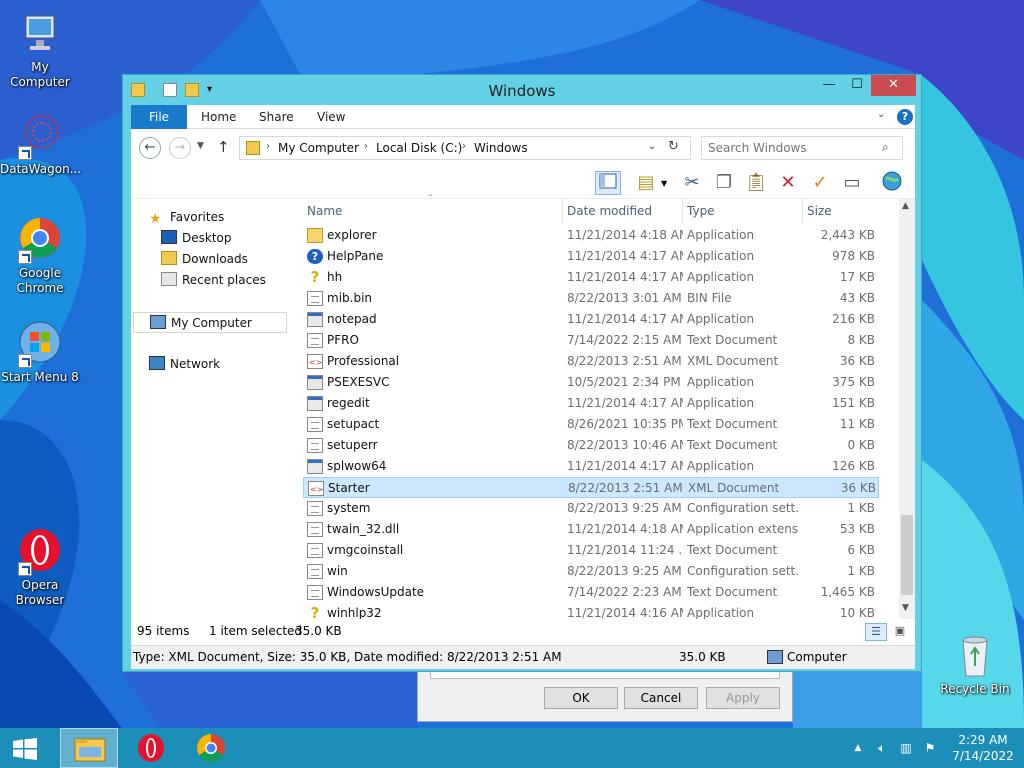  What do you see at coordinates (358, 382) in the screenshot?
I see `file-name: PSEXESVC` at bounding box center [358, 382].